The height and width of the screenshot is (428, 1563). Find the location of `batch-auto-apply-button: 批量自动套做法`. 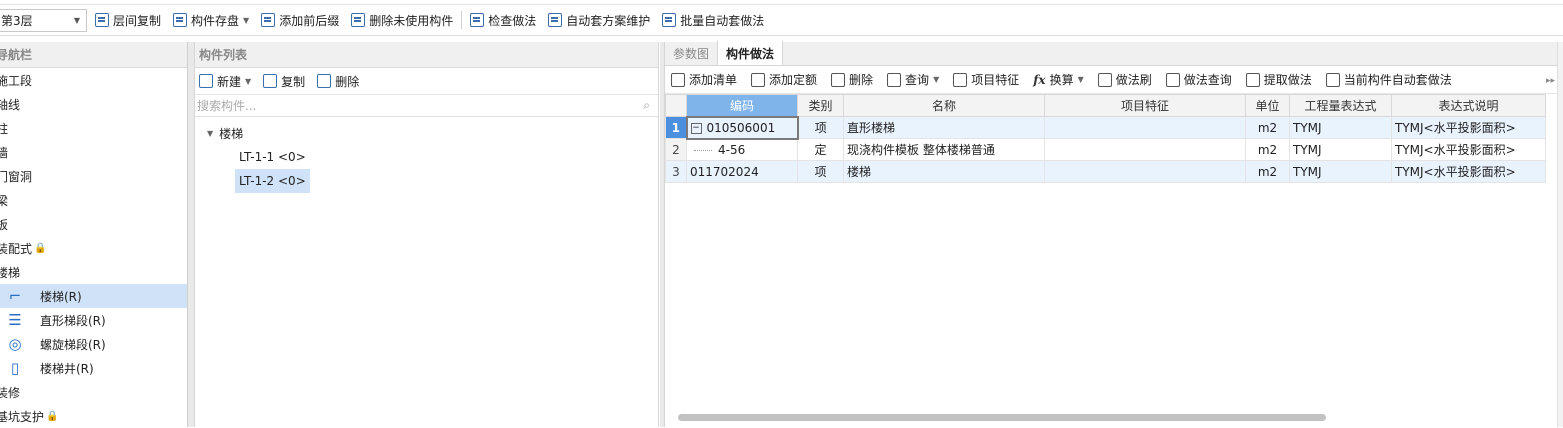

batch-auto-apply-button: 批量自动套做法 is located at coordinates (713, 20).